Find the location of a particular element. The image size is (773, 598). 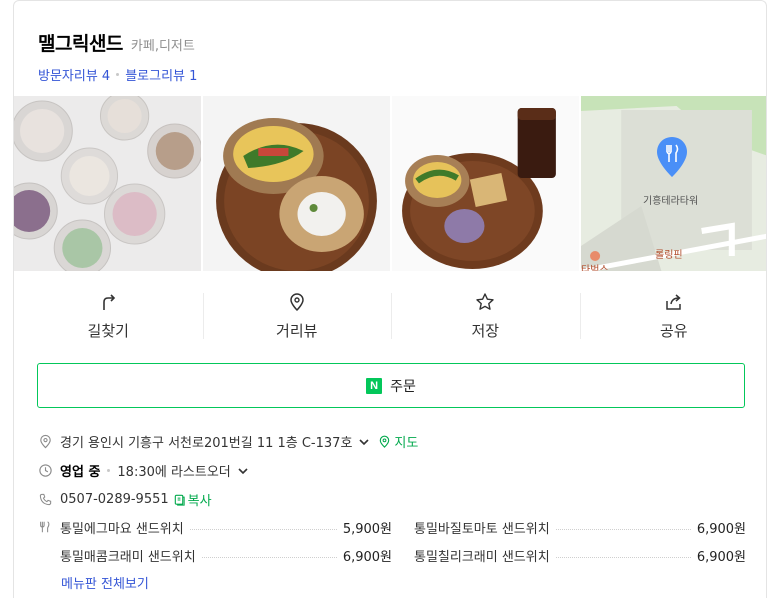

place-header: 맬그릭샌드 카페,디저트 방문자리뷰 4 블로그리뷰 1 is located at coordinates (117, 56).